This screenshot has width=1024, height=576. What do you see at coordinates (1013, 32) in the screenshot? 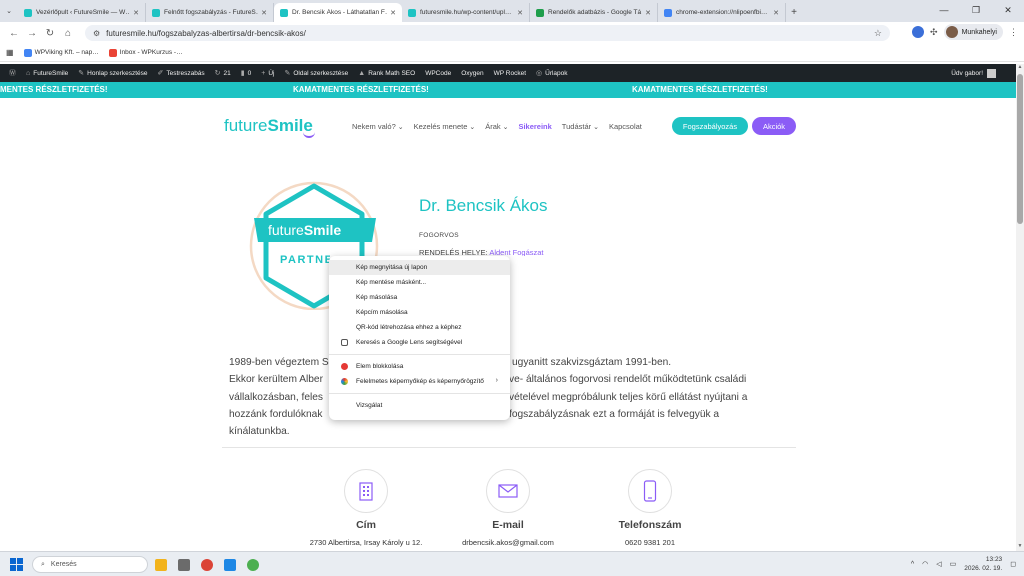
I see `browser-menu-icon: ⋮` at bounding box center [1013, 32].